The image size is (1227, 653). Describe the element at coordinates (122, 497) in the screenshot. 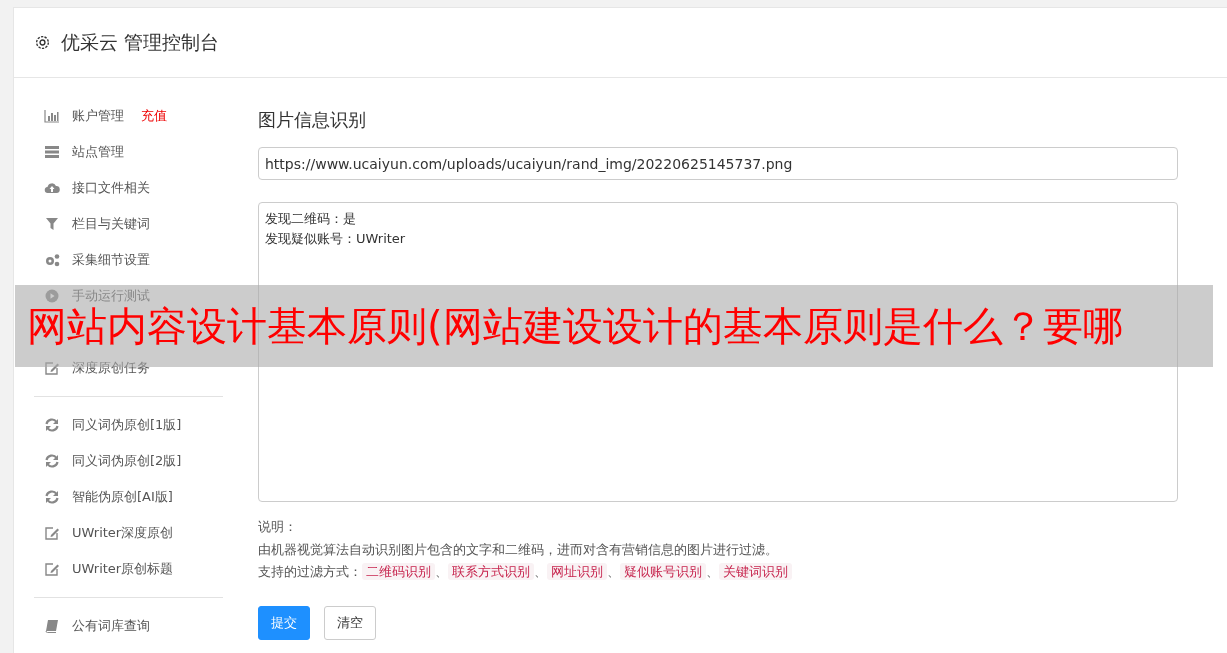

I see `sidebar-link: 智能伪原创[AI版]` at that location.